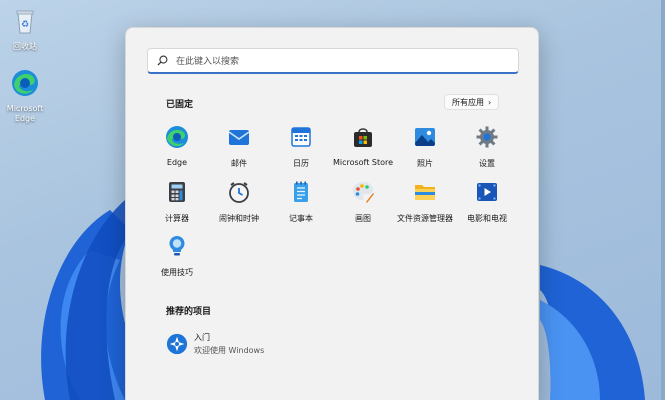  I want to click on pinned-app-label: 闹钟和时钟, so click(239, 218).